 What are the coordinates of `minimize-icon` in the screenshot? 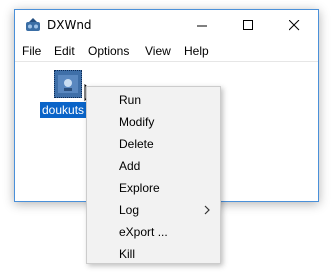 It's located at (202, 26).